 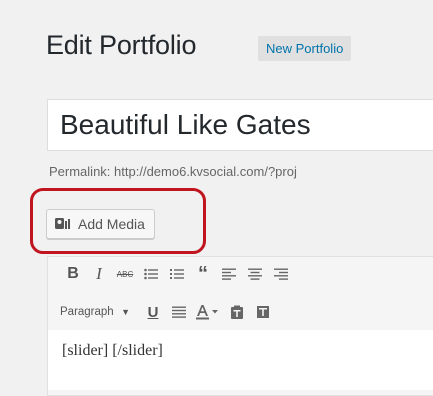 I want to click on post-title-input, so click(x=240, y=125).